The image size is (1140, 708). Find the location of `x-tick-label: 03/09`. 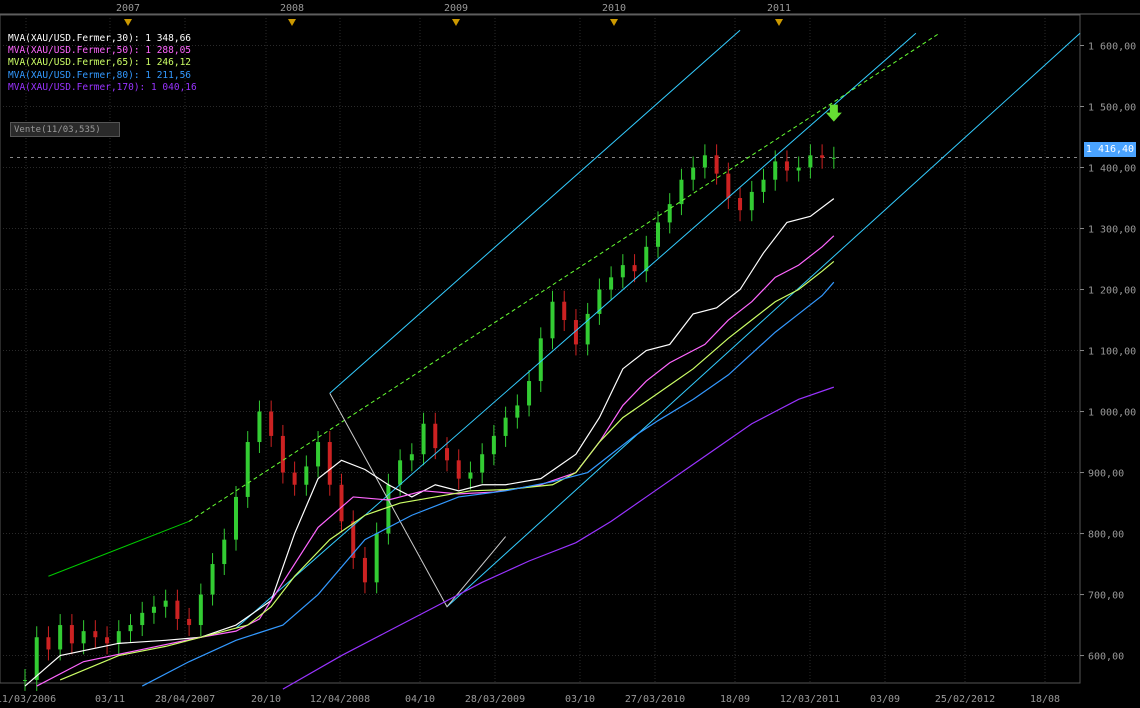

x-tick-label: 03/09 is located at coordinates (885, 699).